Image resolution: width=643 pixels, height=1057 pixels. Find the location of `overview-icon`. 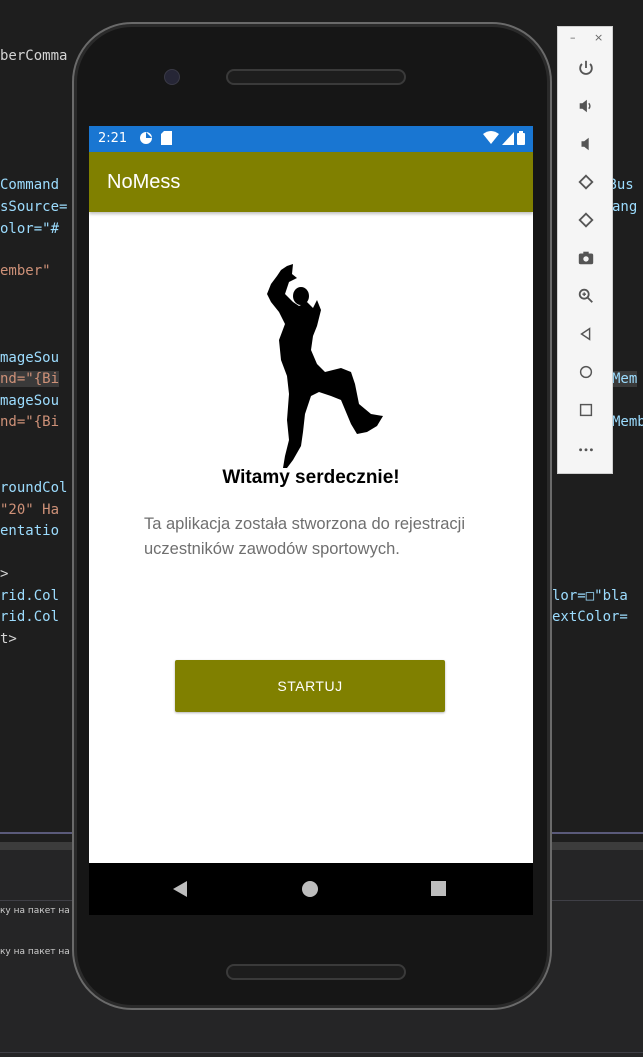

overview-icon is located at coordinates (586, 410).